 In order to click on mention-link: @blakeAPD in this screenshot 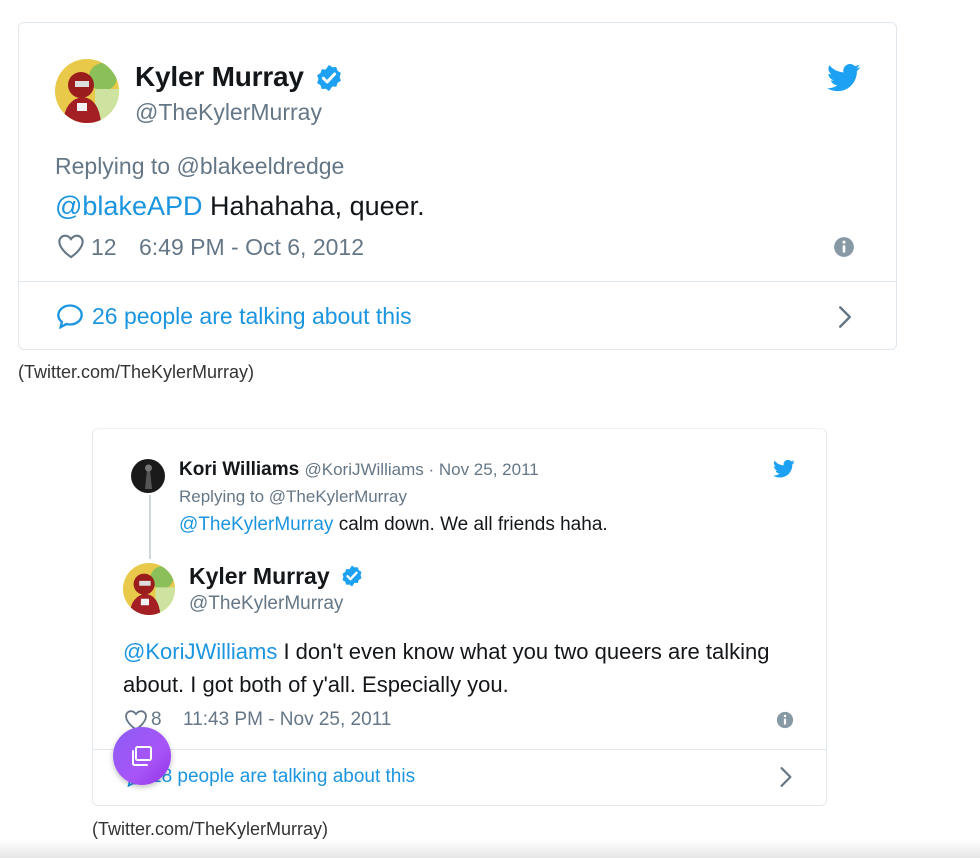, I will do `click(128, 206)`.